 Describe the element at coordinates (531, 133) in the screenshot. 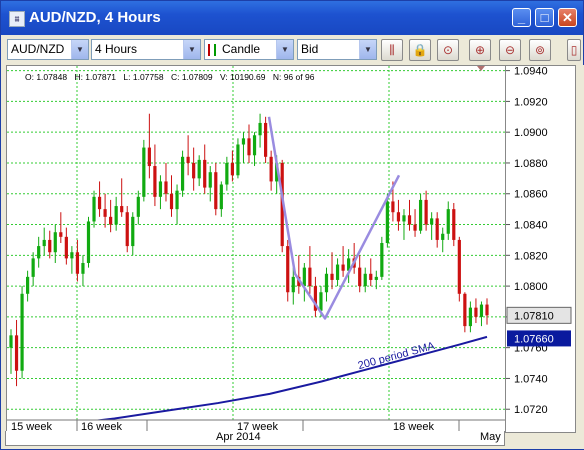

I see `price-axis-label: 1.0900` at that location.